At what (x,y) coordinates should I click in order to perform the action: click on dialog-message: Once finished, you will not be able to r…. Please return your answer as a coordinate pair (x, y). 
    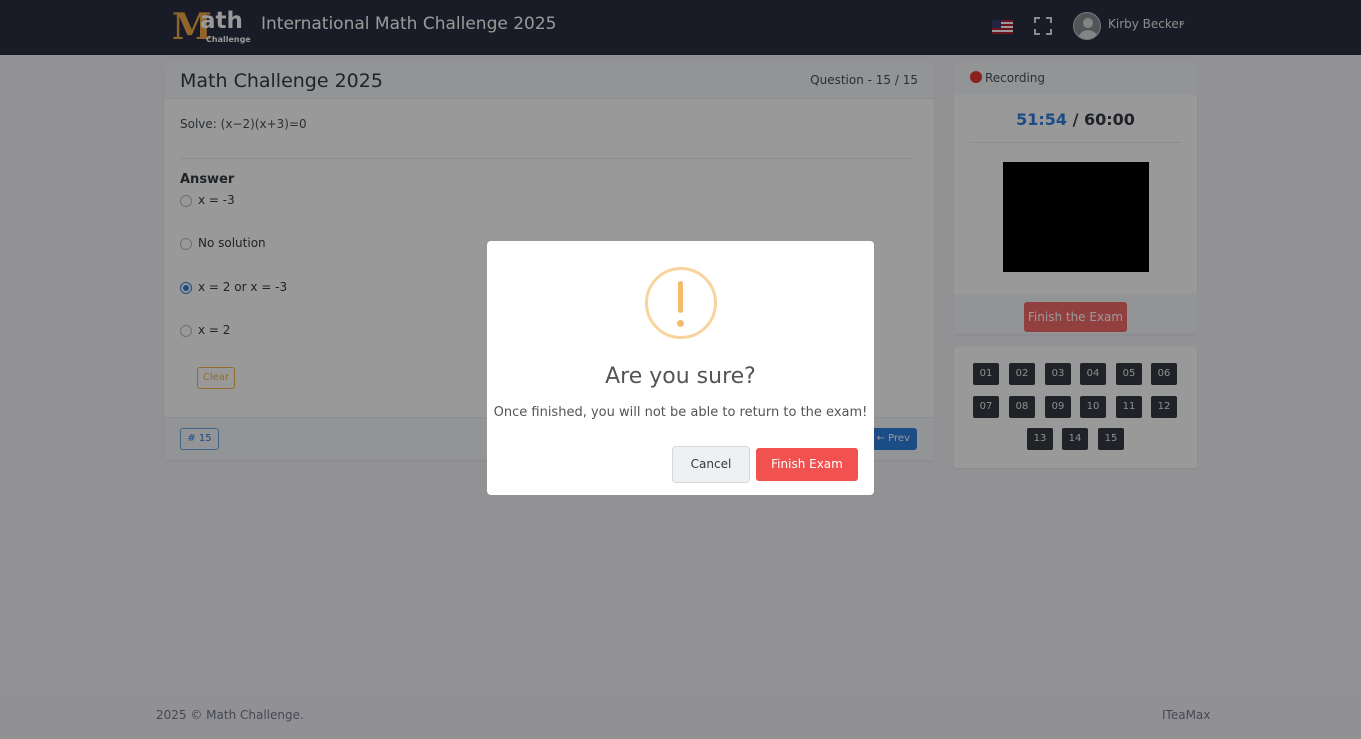
    Looking at the image, I should click on (680, 412).